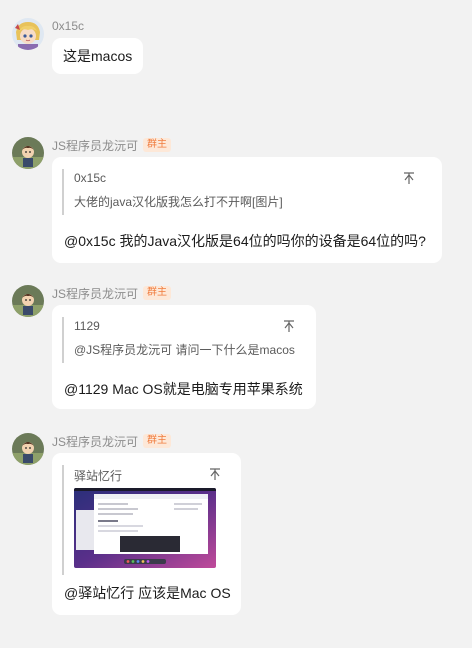 This screenshot has width=472, height=648. I want to click on message-text: 这是macos, so click(98, 56).